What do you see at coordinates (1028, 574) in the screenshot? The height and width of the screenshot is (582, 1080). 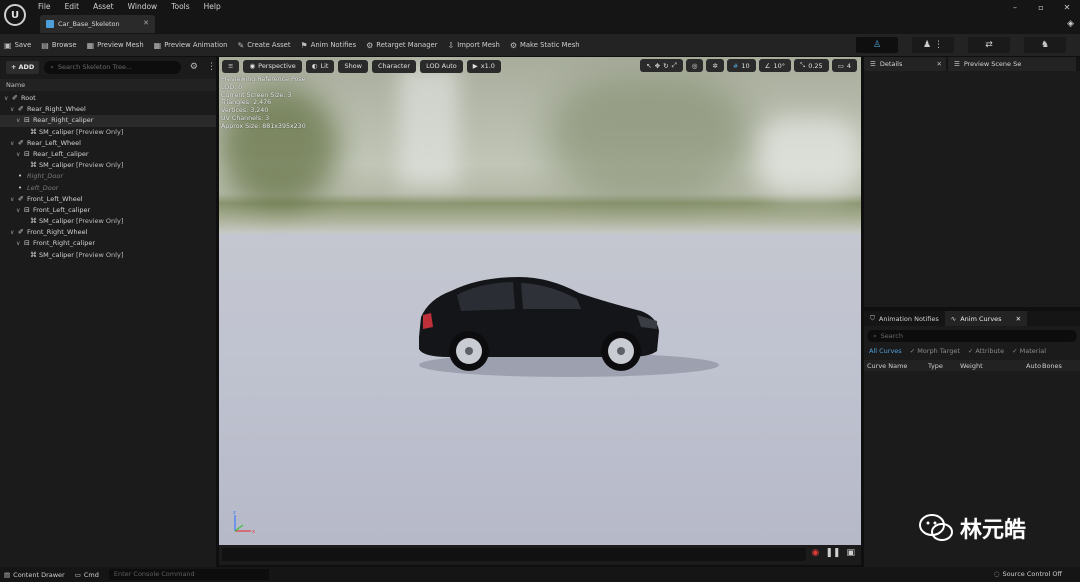 I see `source-control-button: ◌ Source Control Off` at bounding box center [1028, 574].